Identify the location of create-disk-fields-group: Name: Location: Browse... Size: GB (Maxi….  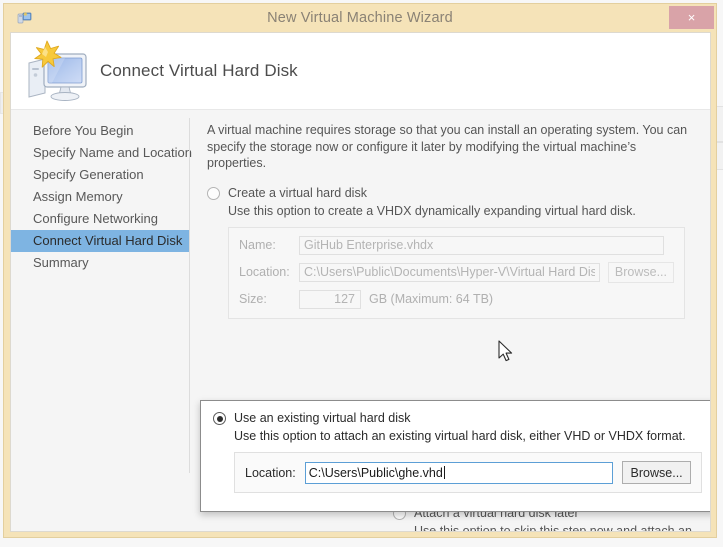
(456, 272).